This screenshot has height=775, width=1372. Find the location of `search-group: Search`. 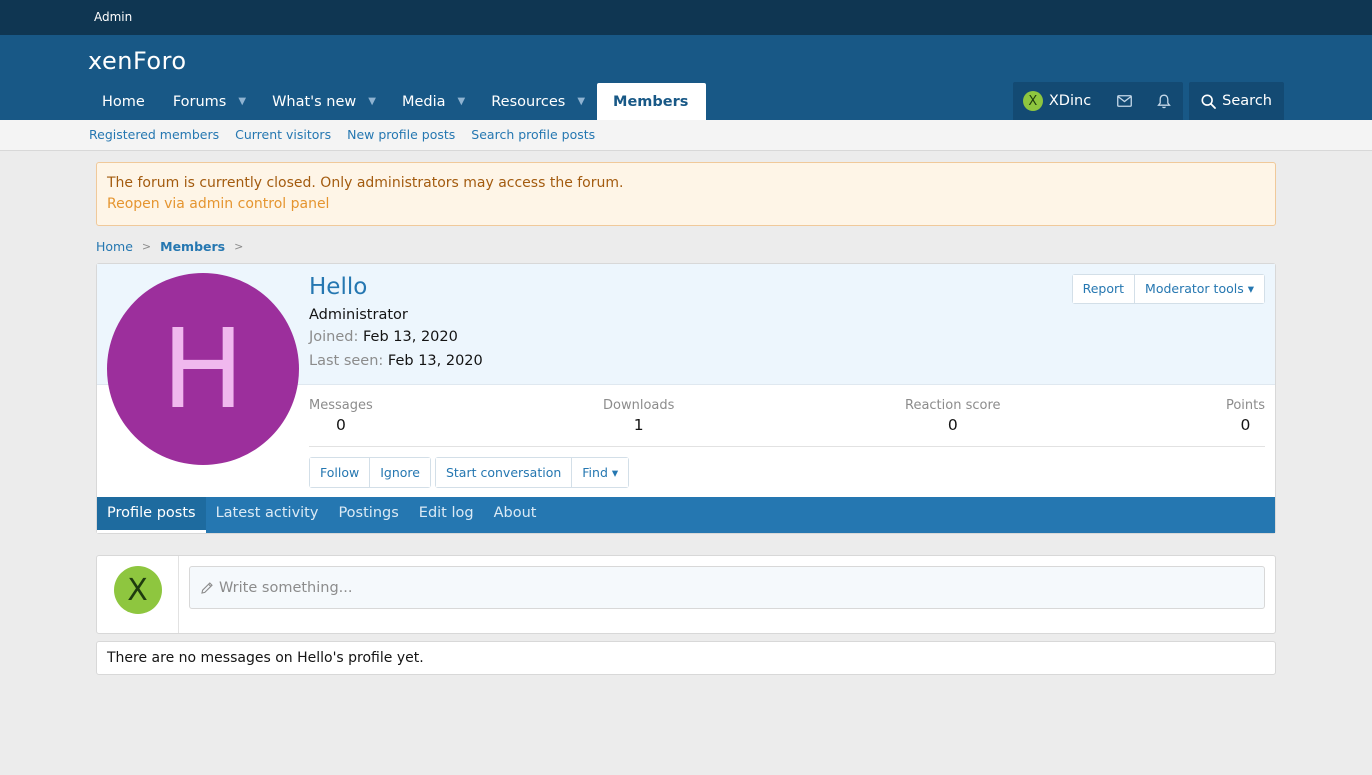

search-group: Search is located at coordinates (1236, 101).